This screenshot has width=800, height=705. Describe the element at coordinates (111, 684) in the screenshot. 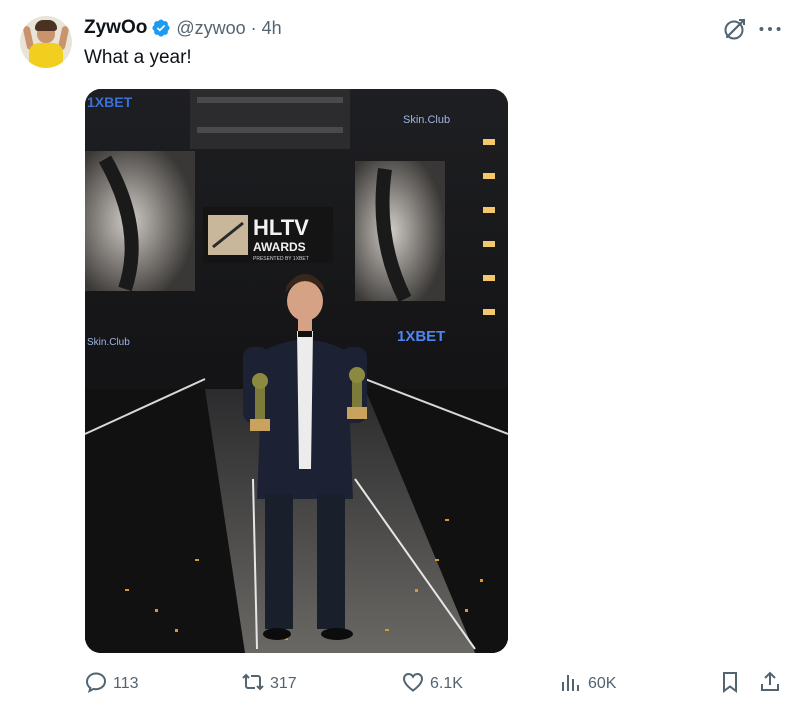

I see `reply-button: 113` at that location.